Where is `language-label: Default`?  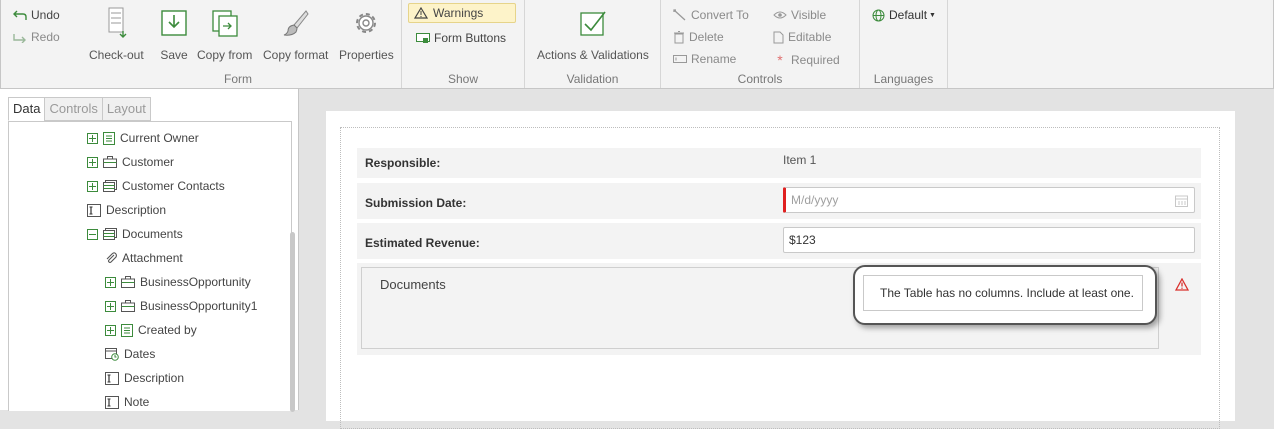
language-label: Default is located at coordinates (908, 15).